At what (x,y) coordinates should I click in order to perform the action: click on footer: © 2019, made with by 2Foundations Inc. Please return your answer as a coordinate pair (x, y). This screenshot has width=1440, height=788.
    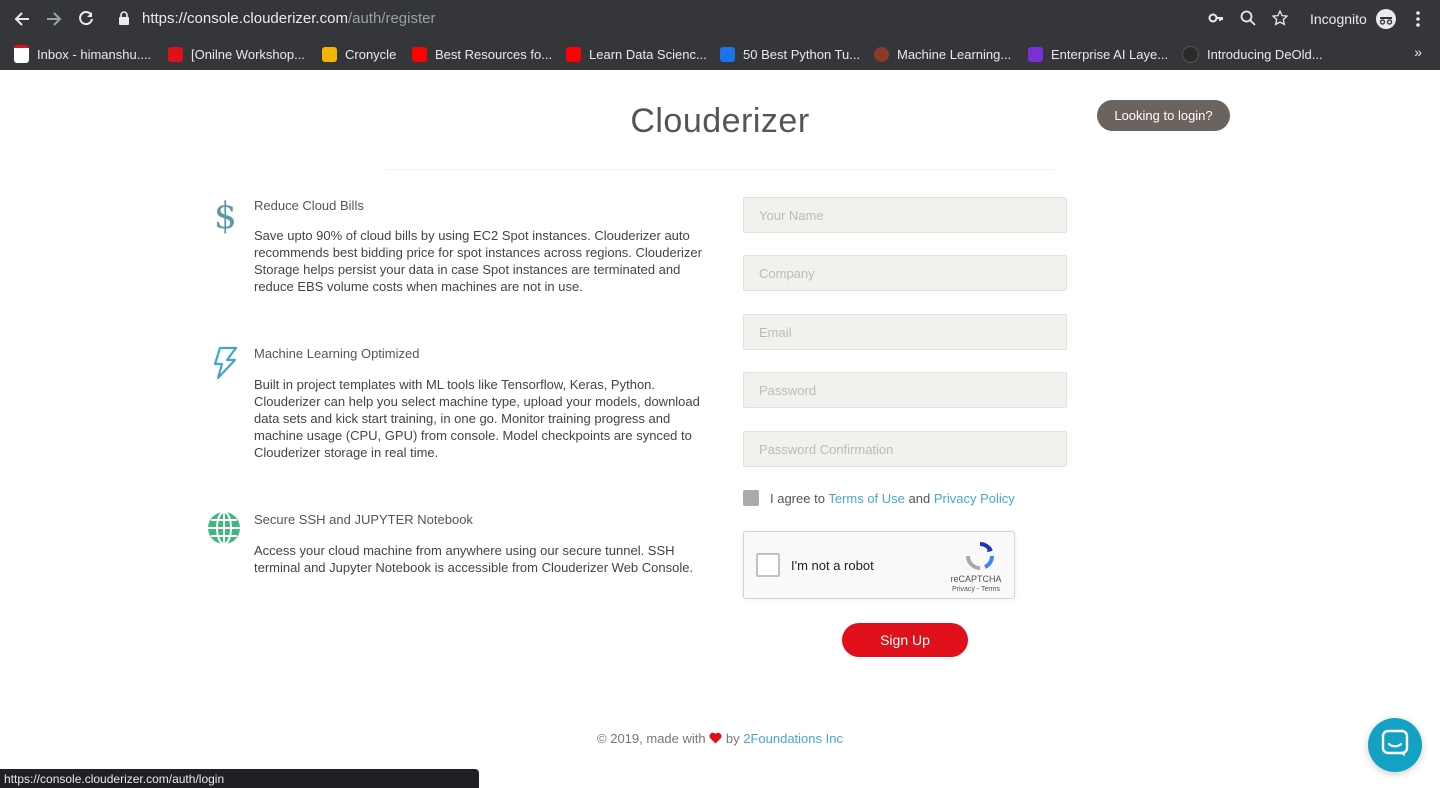
    Looking at the image, I should click on (720, 738).